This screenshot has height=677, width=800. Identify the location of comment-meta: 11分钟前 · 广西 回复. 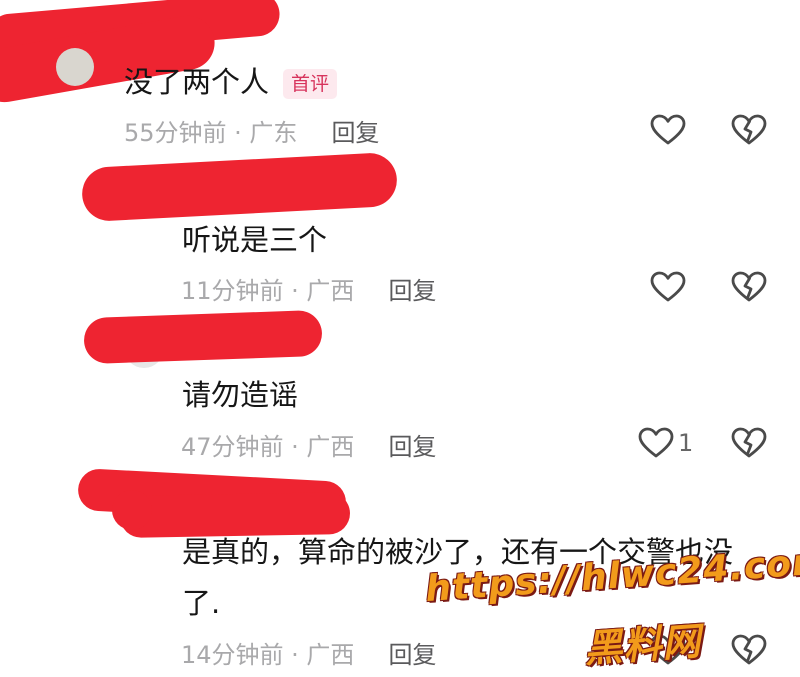
(308, 288).